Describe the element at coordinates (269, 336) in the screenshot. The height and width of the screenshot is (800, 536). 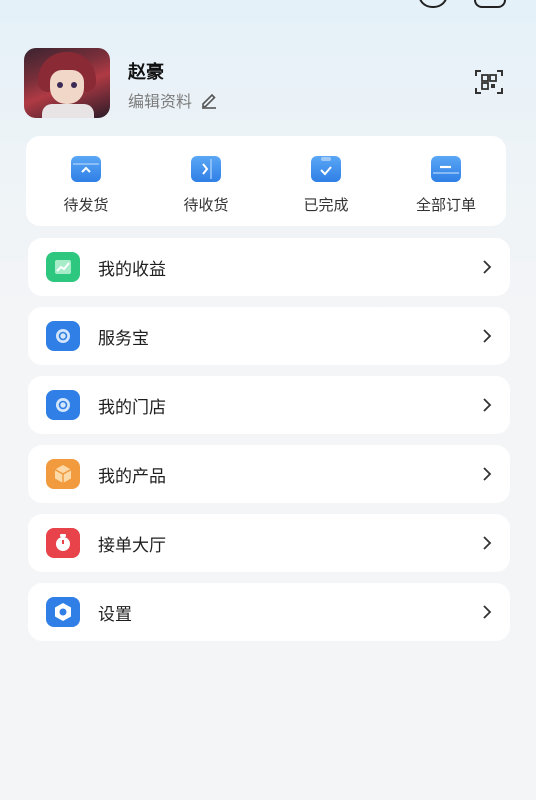
I see `menu-item-service: 服务宝` at that location.